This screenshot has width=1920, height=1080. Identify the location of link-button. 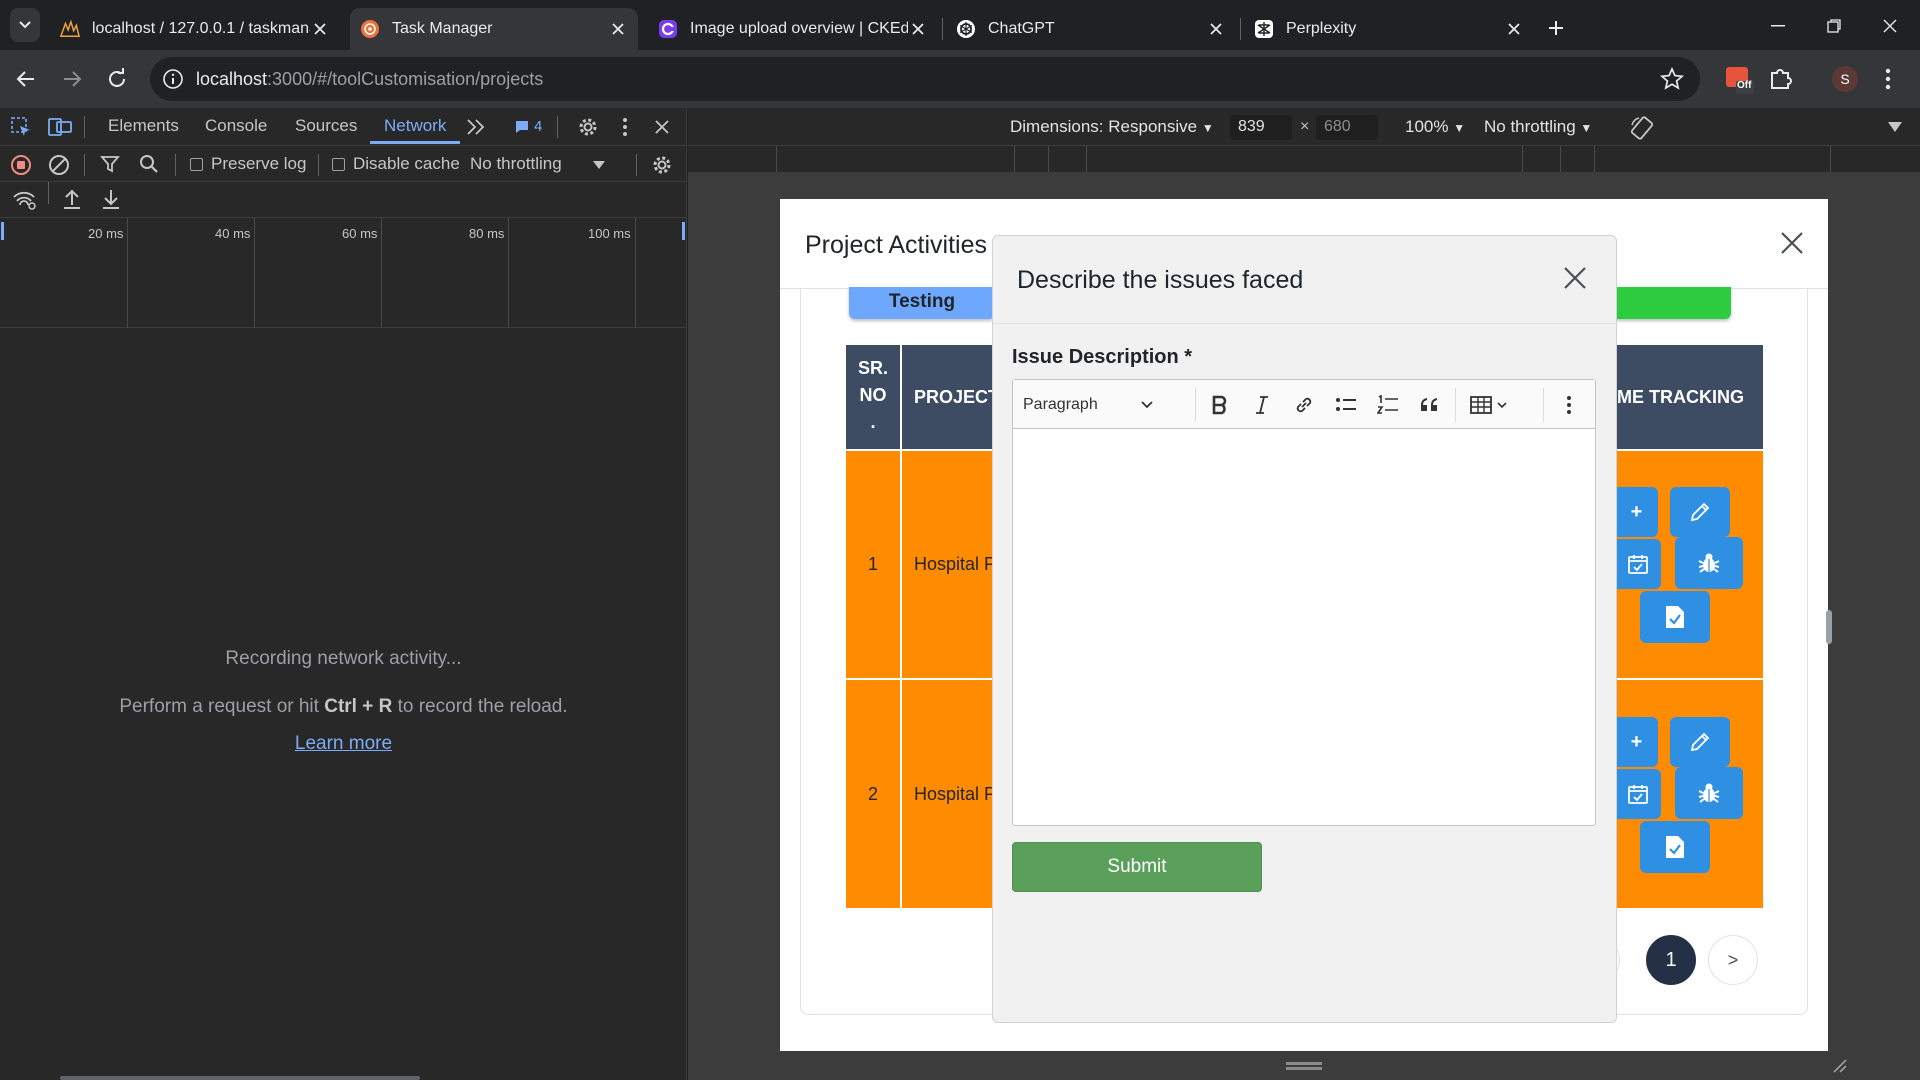
(1304, 405).